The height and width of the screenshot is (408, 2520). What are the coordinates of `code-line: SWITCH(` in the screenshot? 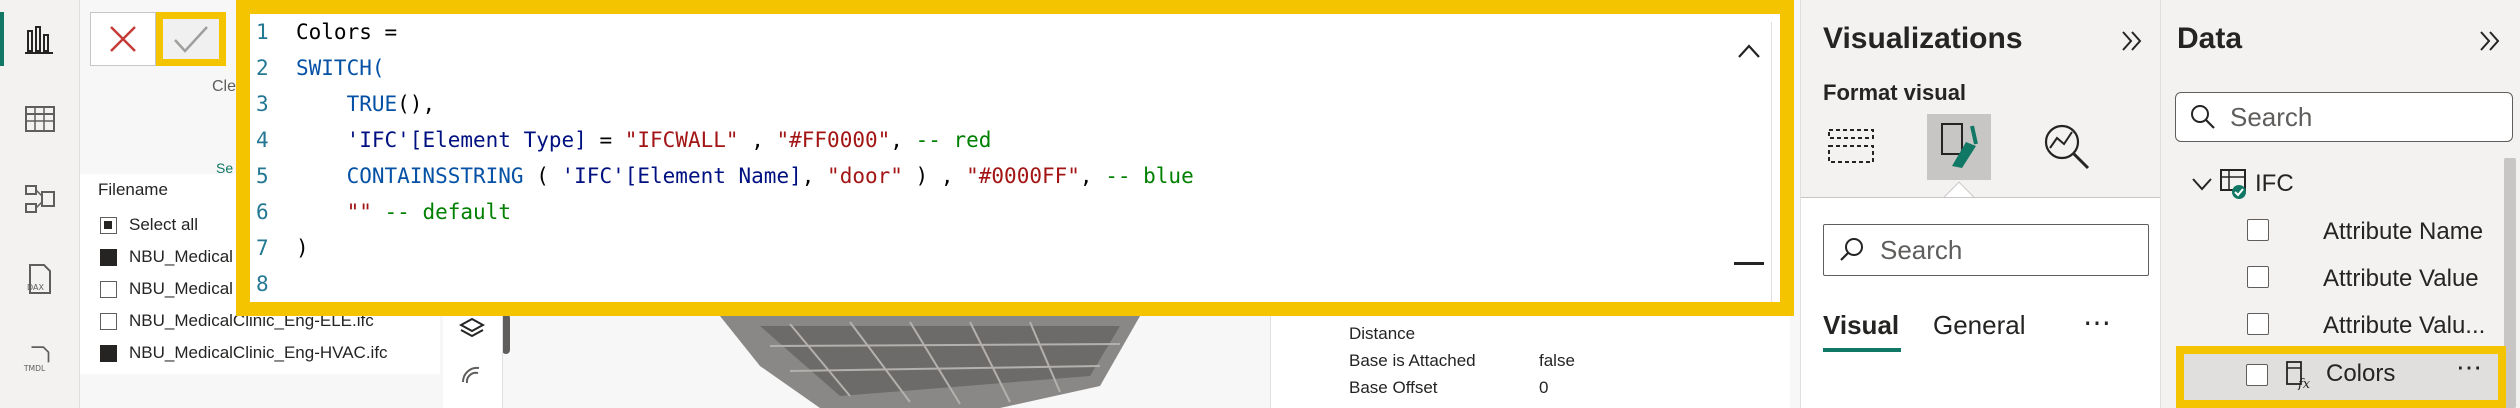 It's located at (340, 68).